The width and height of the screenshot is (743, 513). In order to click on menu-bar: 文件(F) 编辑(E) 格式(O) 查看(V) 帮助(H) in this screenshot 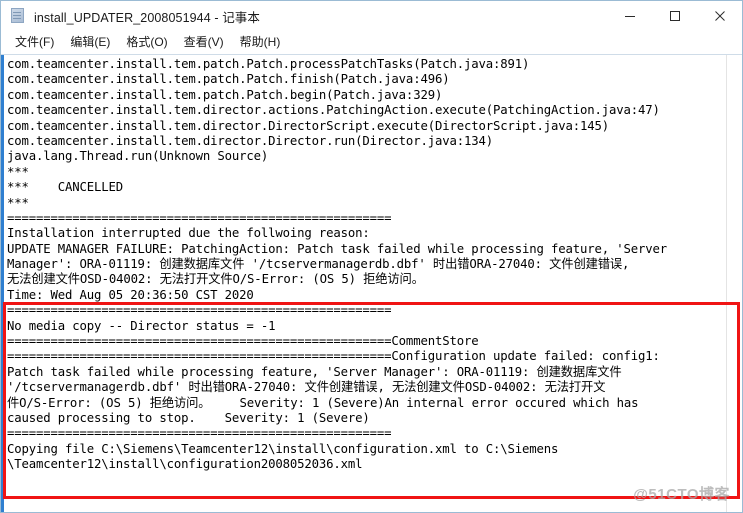, I will do `click(371, 42)`.